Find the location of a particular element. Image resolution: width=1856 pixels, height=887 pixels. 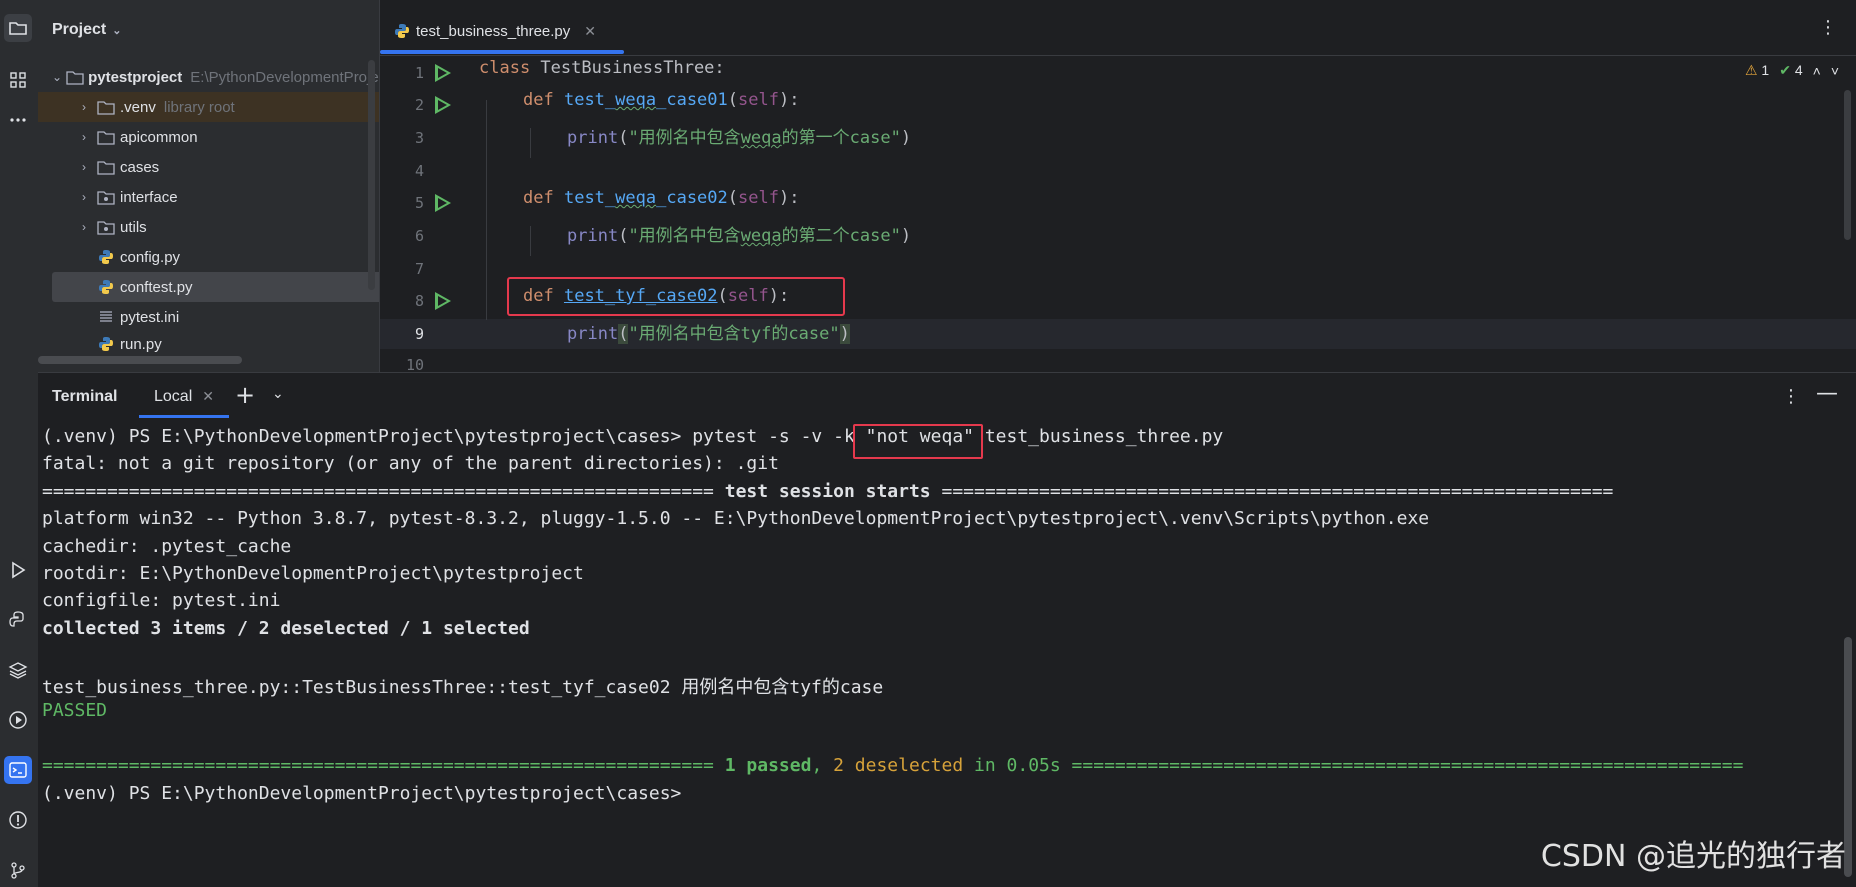

line-number: 8 is located at coordinates (419, 301).